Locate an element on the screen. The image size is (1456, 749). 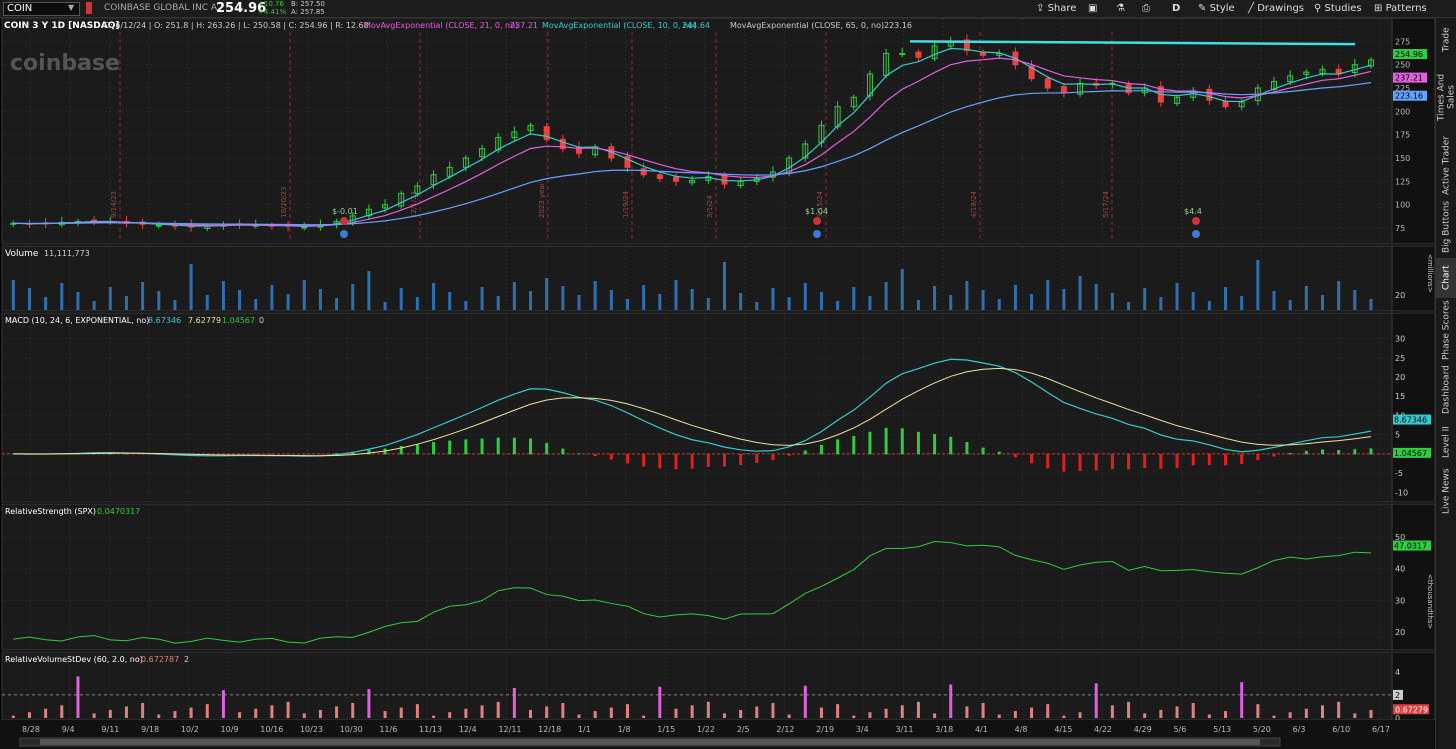
rs-unit: <thousandths> is located at coordinates (1430, 601).